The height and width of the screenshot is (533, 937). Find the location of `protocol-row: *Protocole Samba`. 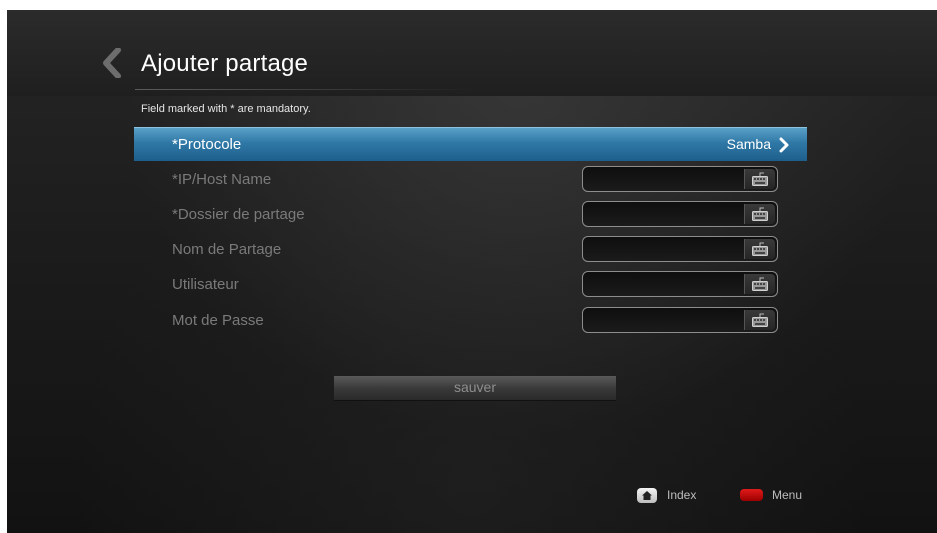

protocol-row: *Protocole Samba is located at coordinates (470, 144).